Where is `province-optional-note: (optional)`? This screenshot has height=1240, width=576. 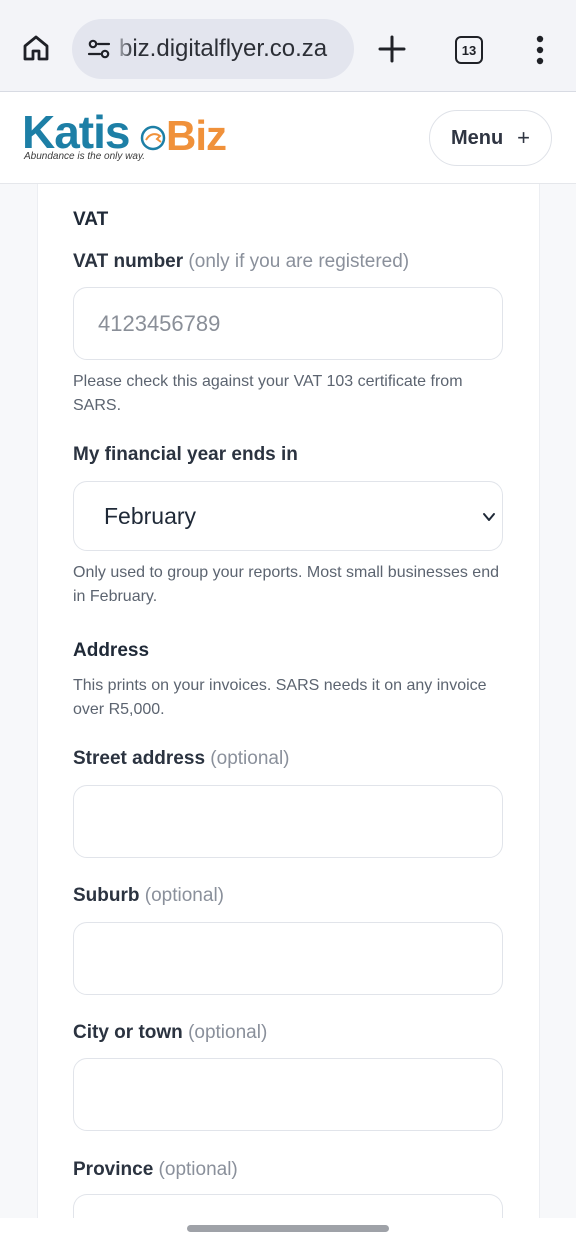
province-optional-note: (optional) is located at coordinates (198, 1169).